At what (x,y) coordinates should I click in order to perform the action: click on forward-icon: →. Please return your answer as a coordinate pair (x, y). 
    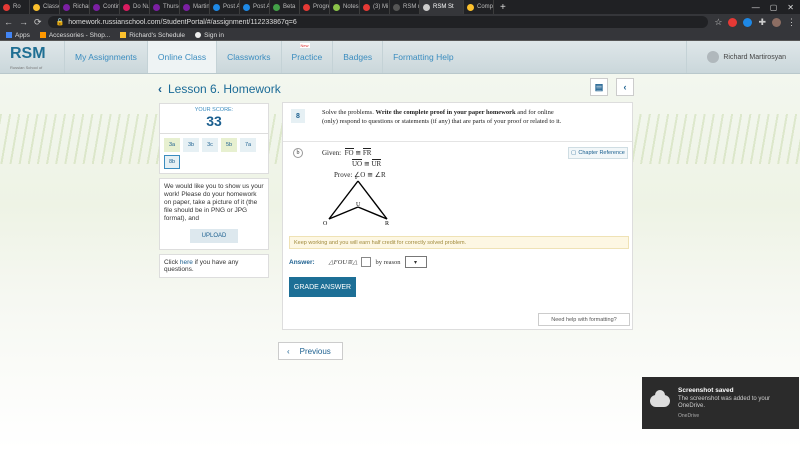
    Looking at the image, I should click on (23, 22).